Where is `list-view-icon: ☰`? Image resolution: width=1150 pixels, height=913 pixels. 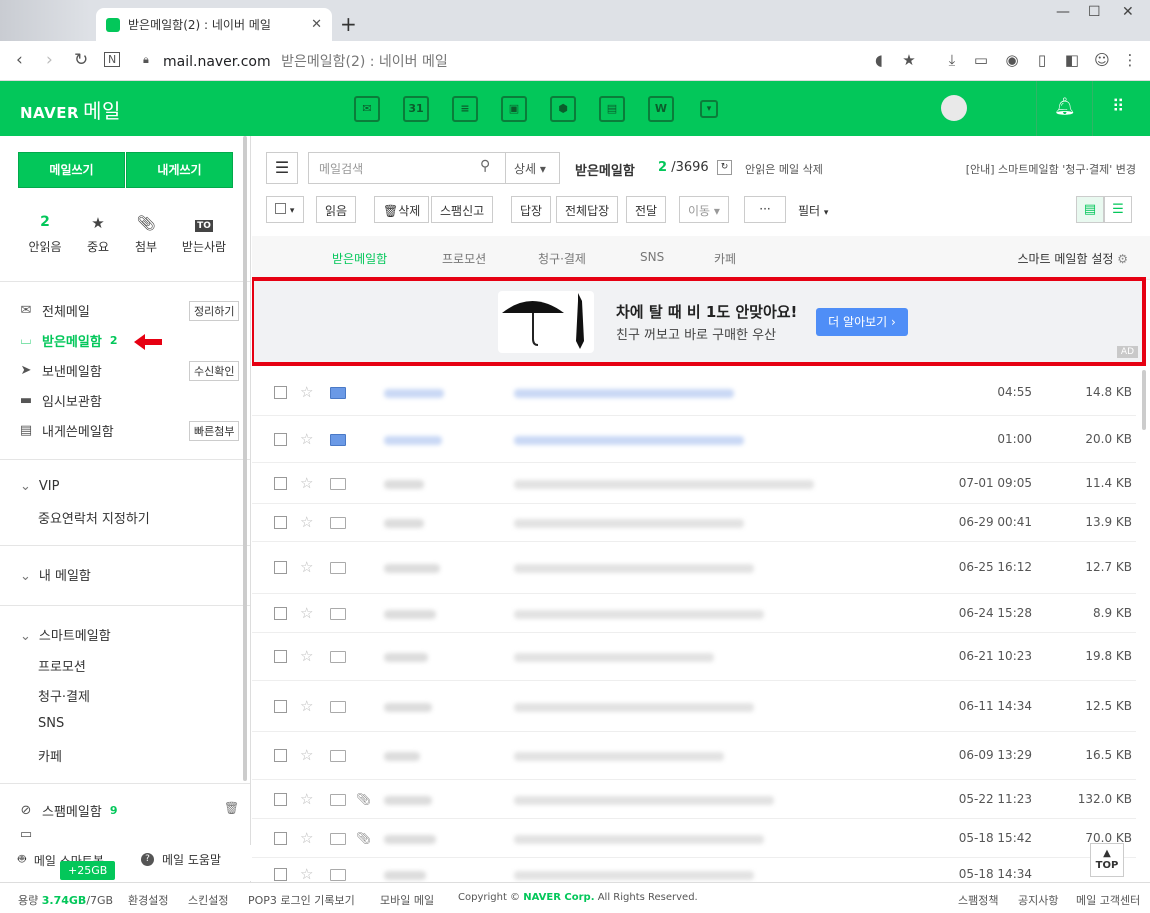
list-view-icon: ☰ is located at coordinates (1118, 209).